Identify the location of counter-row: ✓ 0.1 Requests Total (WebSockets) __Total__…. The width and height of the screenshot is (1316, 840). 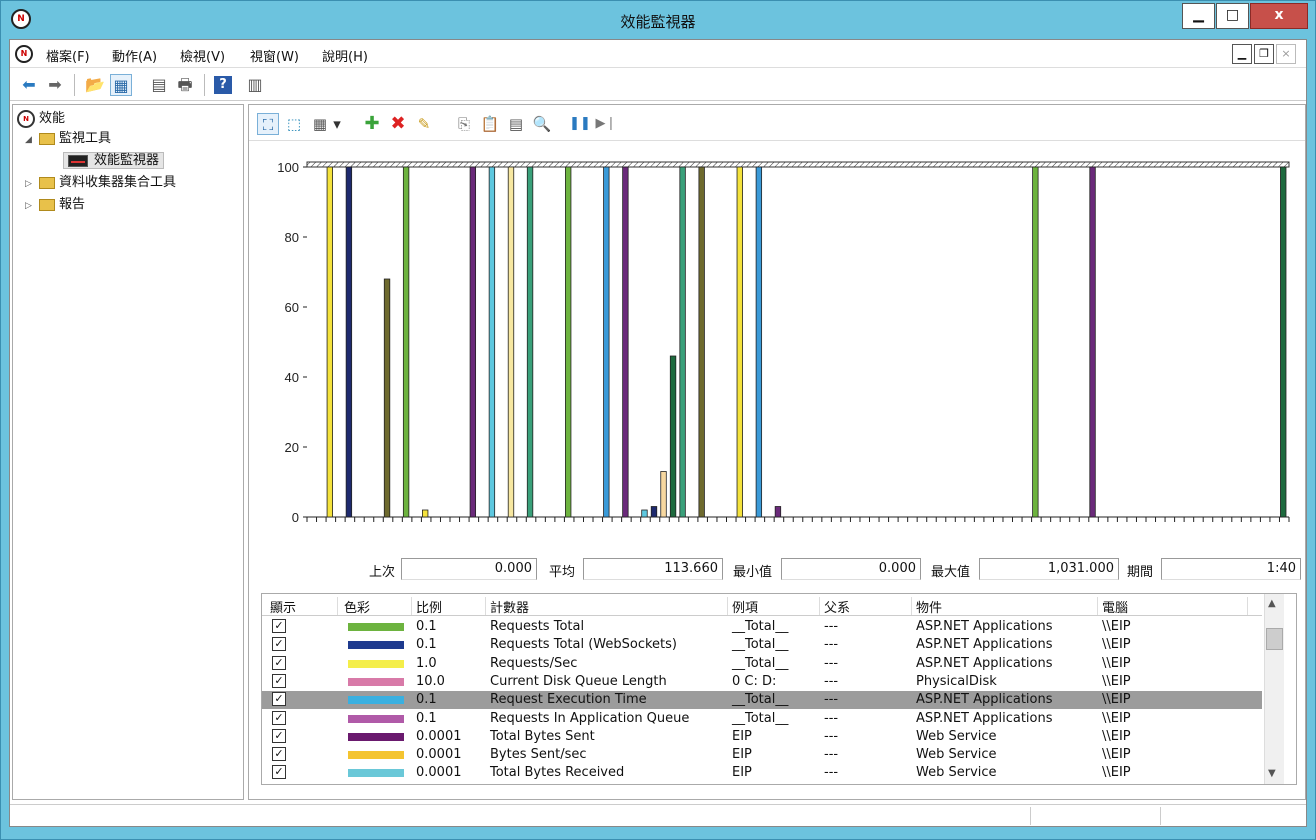
(762, 645).